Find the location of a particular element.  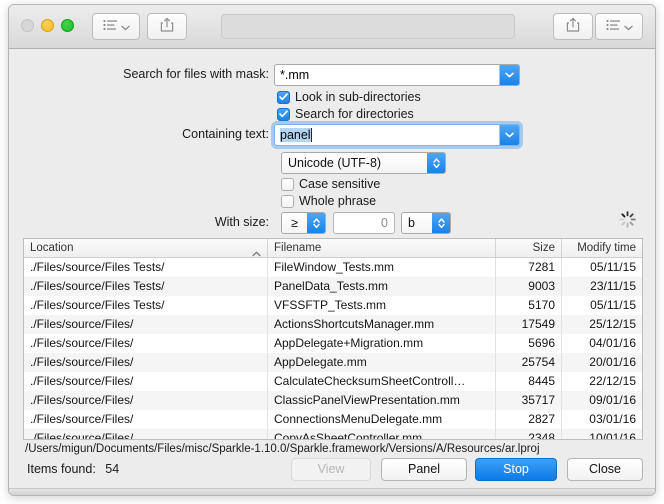

share-icon is located at coordinates (573, 27).